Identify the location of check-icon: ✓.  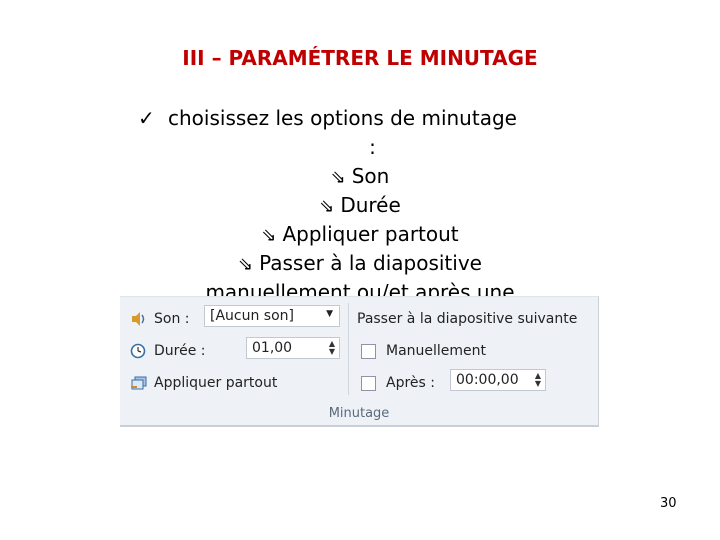
(146, 118).